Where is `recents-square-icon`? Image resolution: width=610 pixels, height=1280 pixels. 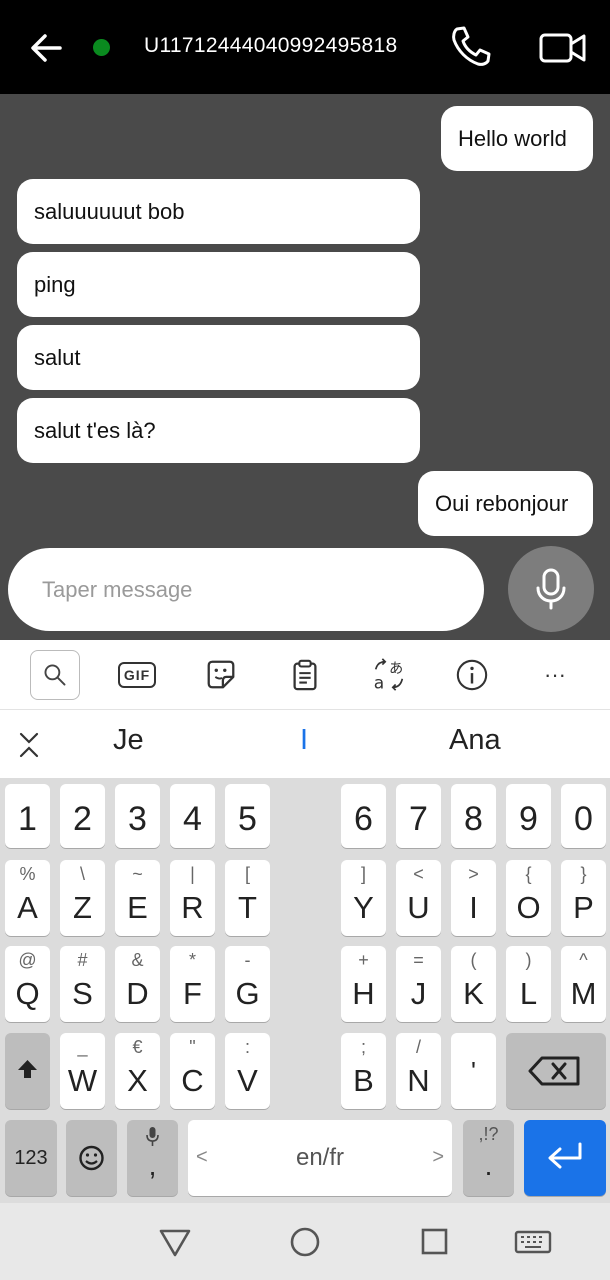 recents-square-icon is located at coordinates (434, 1242).